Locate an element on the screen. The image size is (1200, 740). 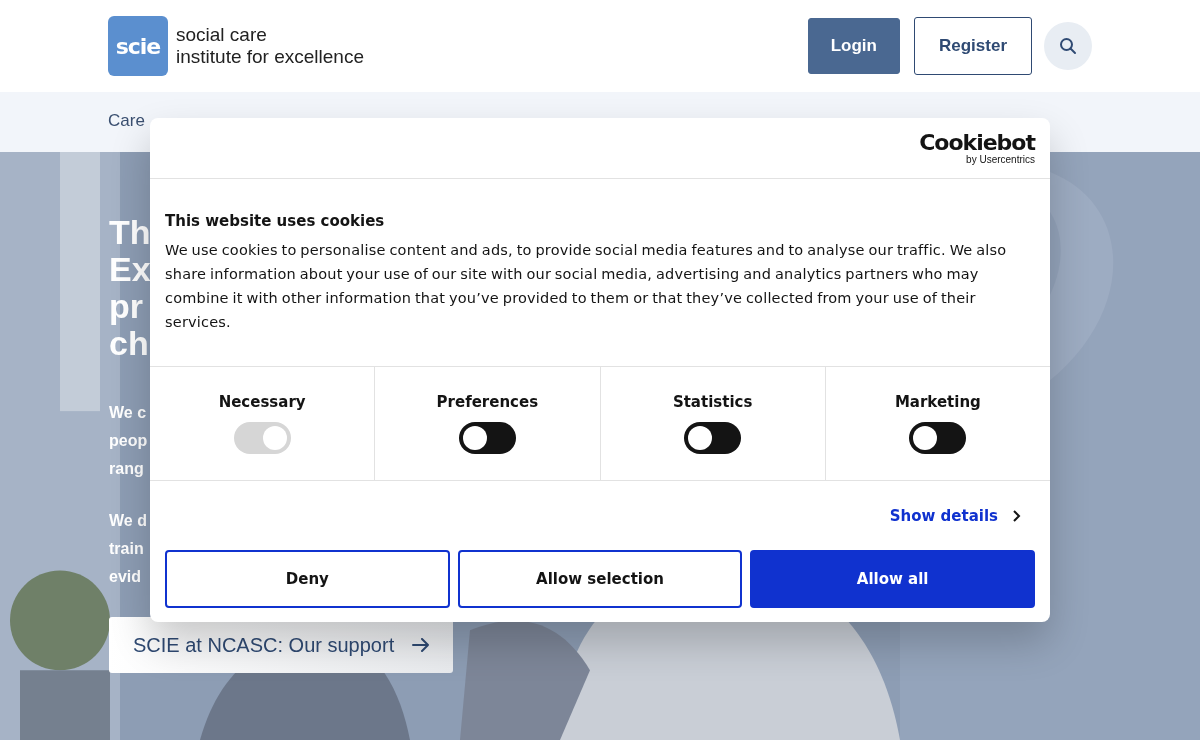
nav-link: Care is located at coordinates (126, 121).